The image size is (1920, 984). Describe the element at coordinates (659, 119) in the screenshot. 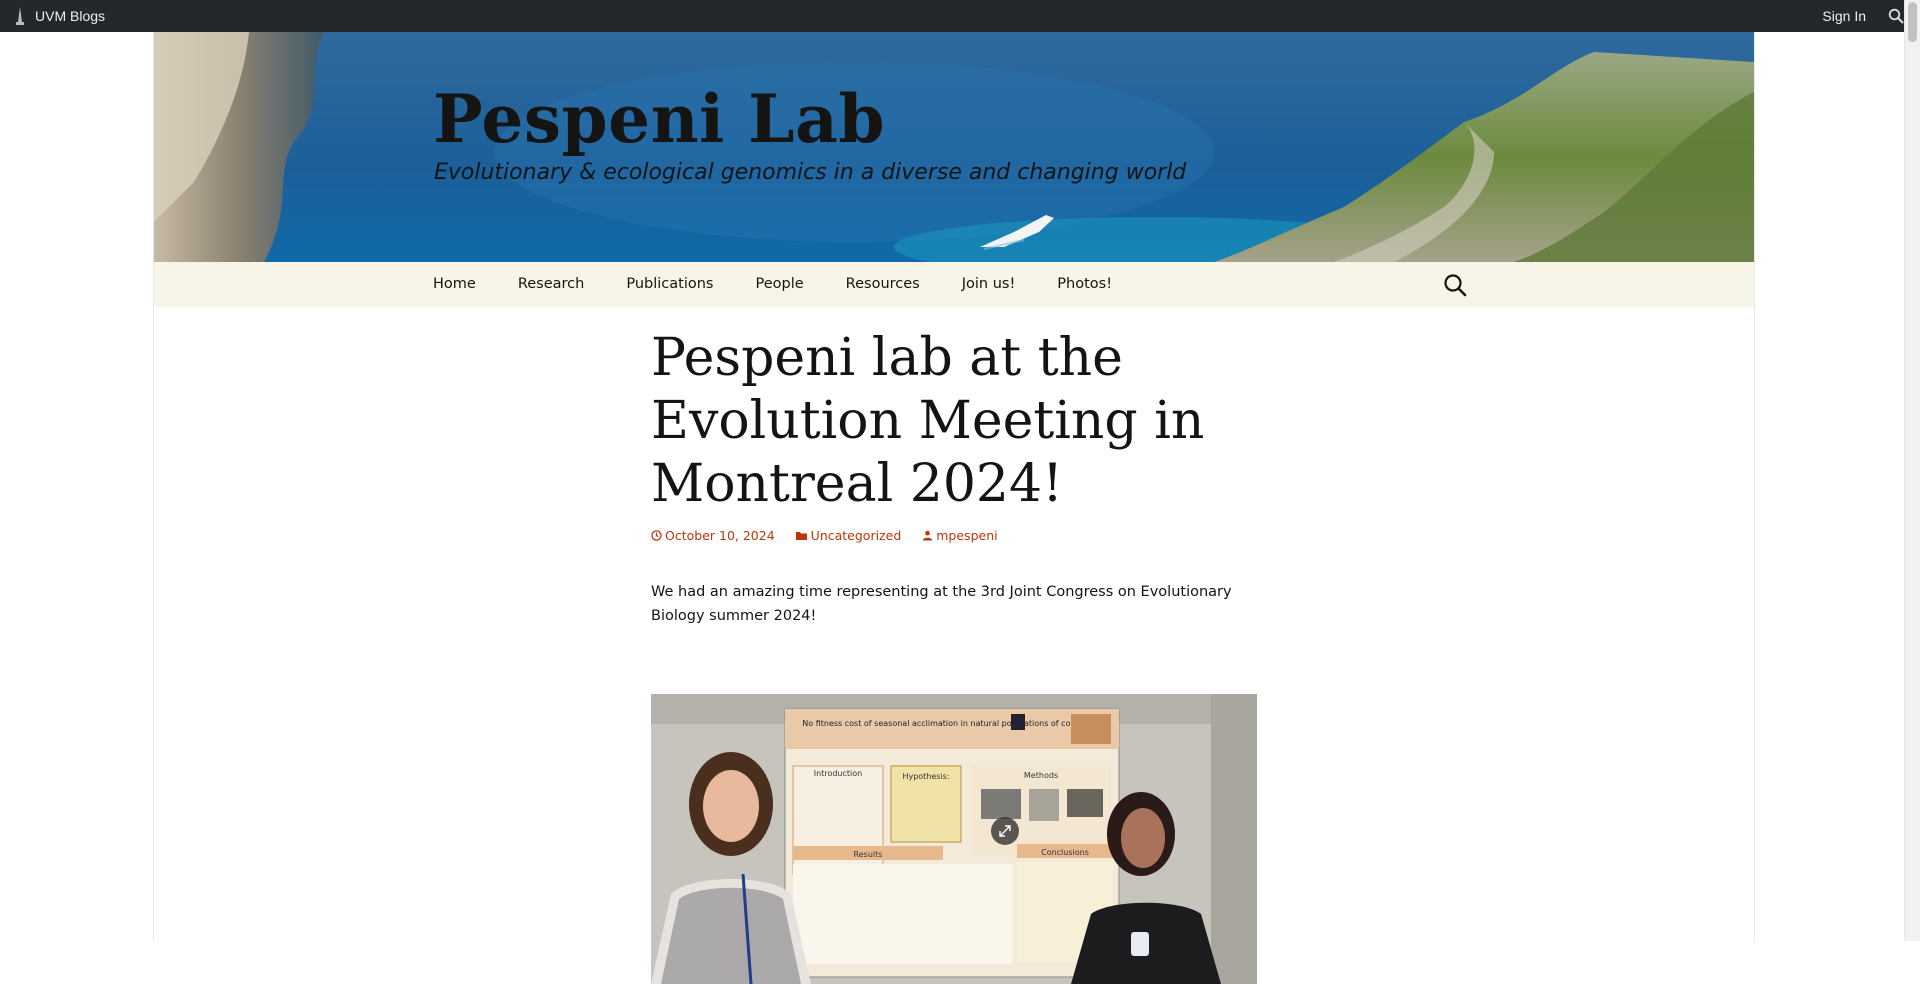

I see `site-title: Pespeni Lab` at that location.